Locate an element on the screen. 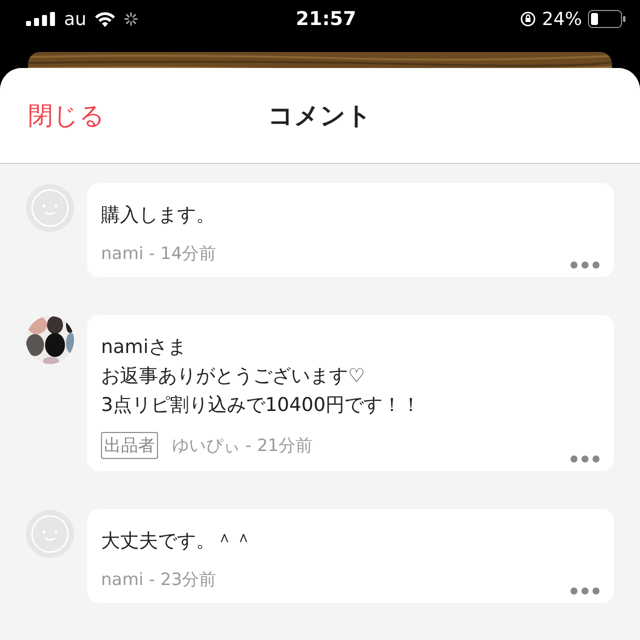 The image size is (640, 640). loading-icon is located at coordinates (131, 19).